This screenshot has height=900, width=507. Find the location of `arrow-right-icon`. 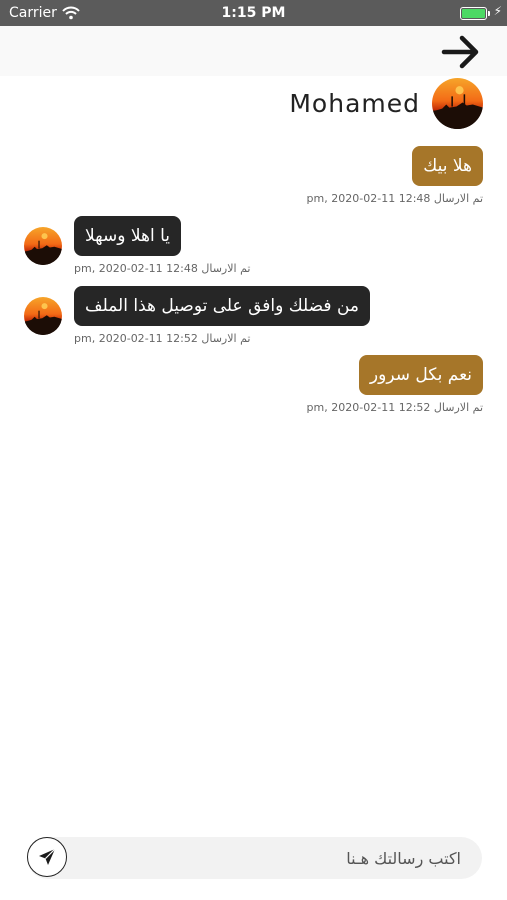

arrow-right-icon is located at coordinates (461, 52).